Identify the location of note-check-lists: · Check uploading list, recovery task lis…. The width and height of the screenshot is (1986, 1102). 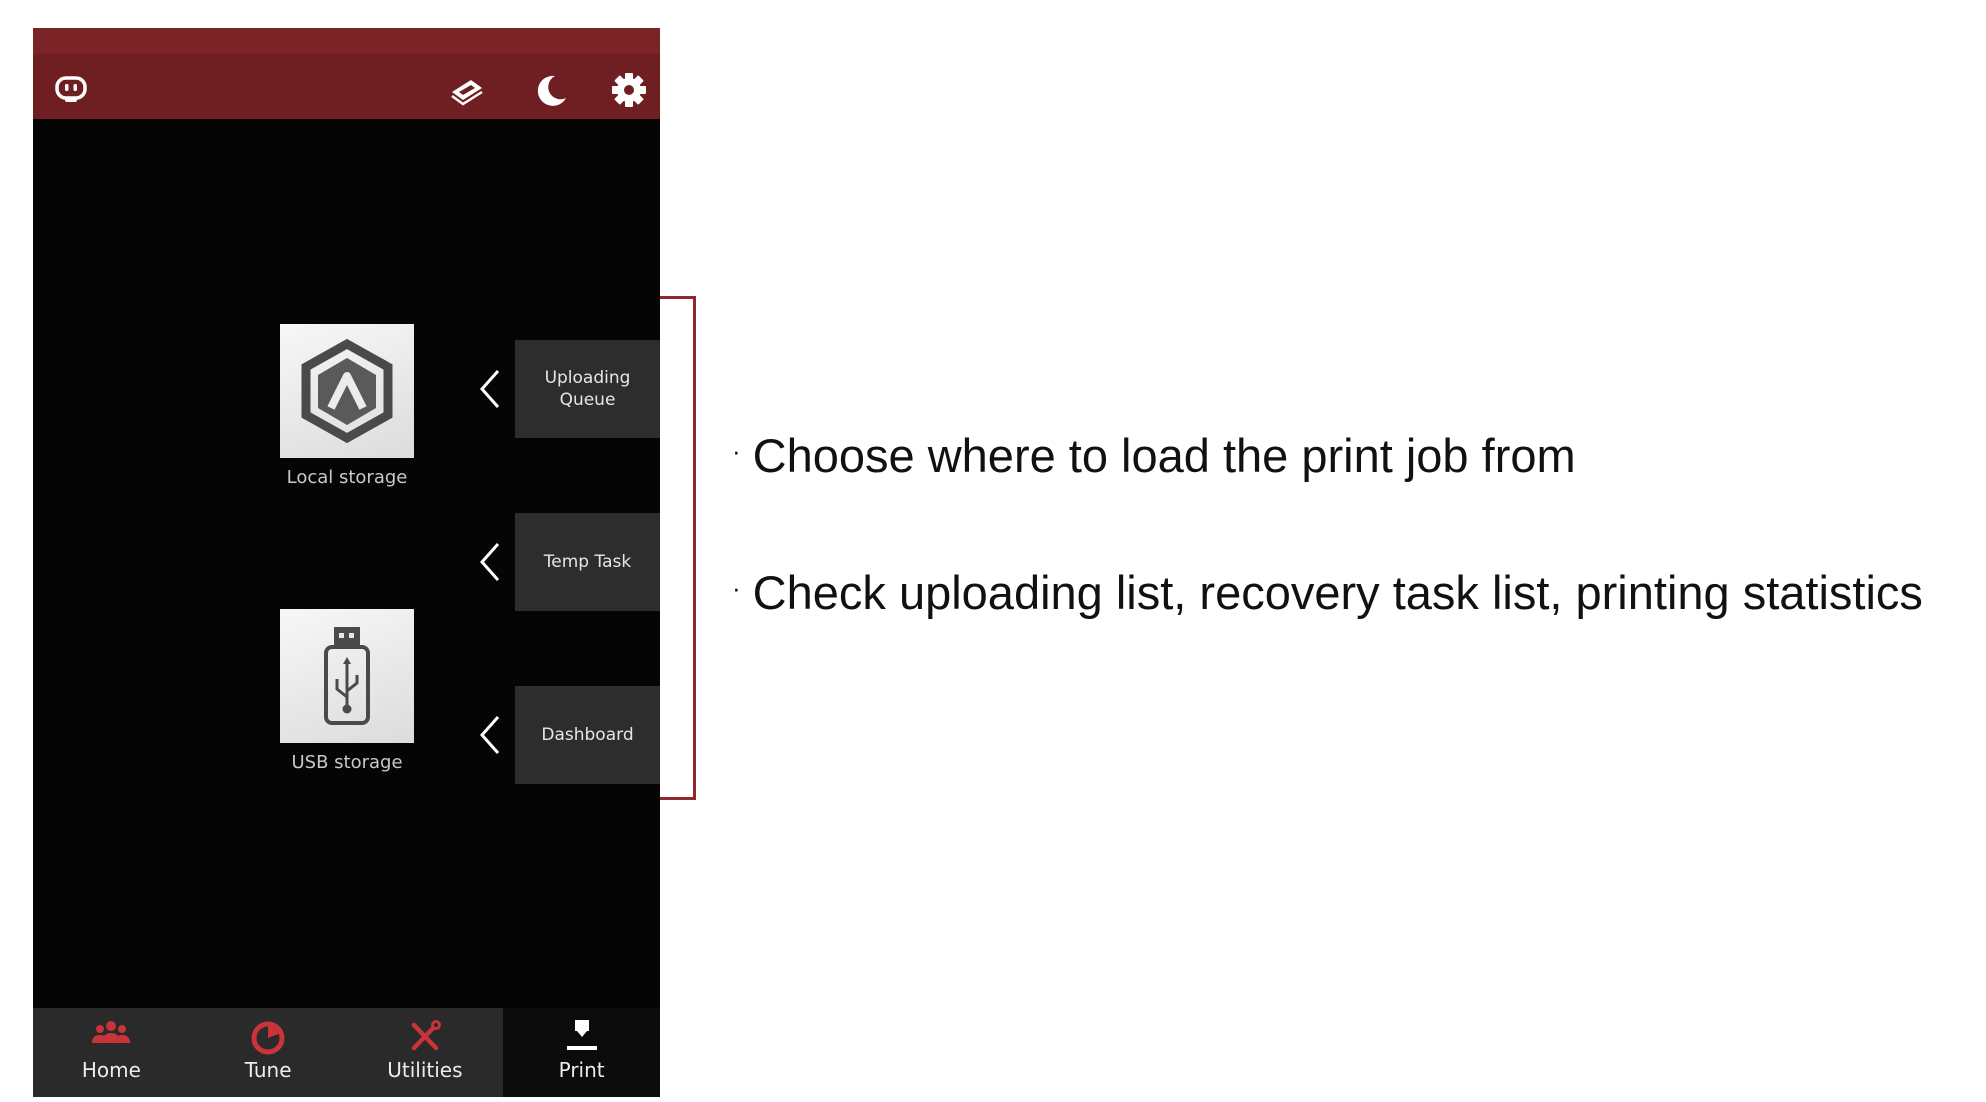
(1327, 592).